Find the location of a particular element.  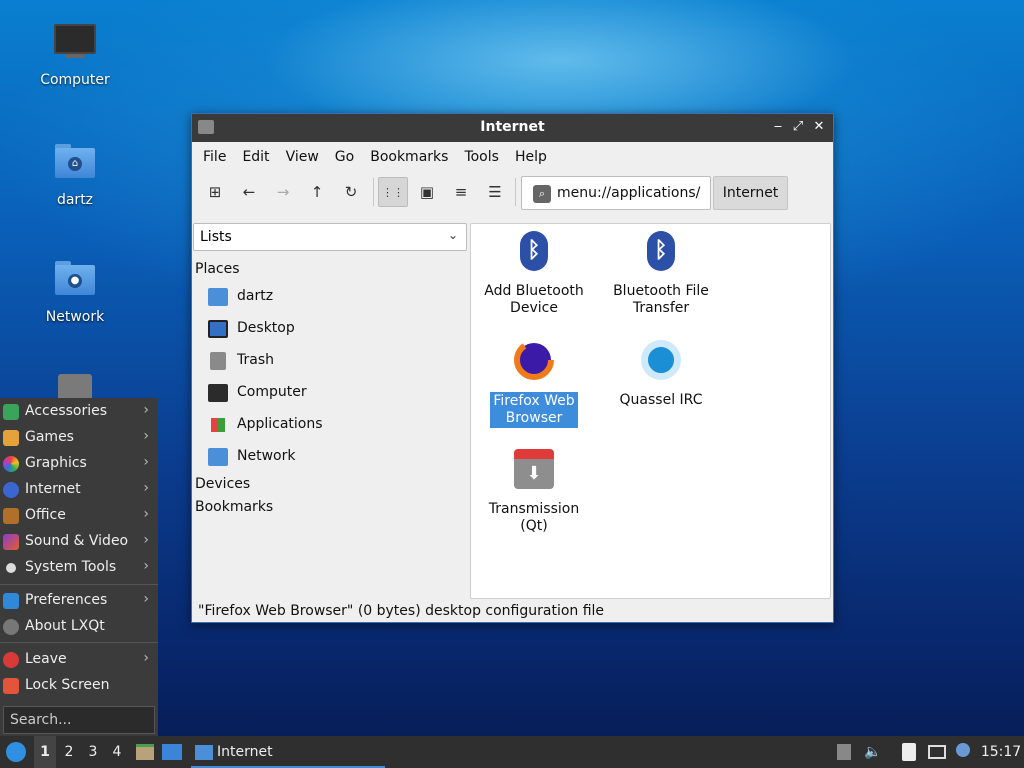

menu-internet: Internet › is located at coordinates (79, 490).